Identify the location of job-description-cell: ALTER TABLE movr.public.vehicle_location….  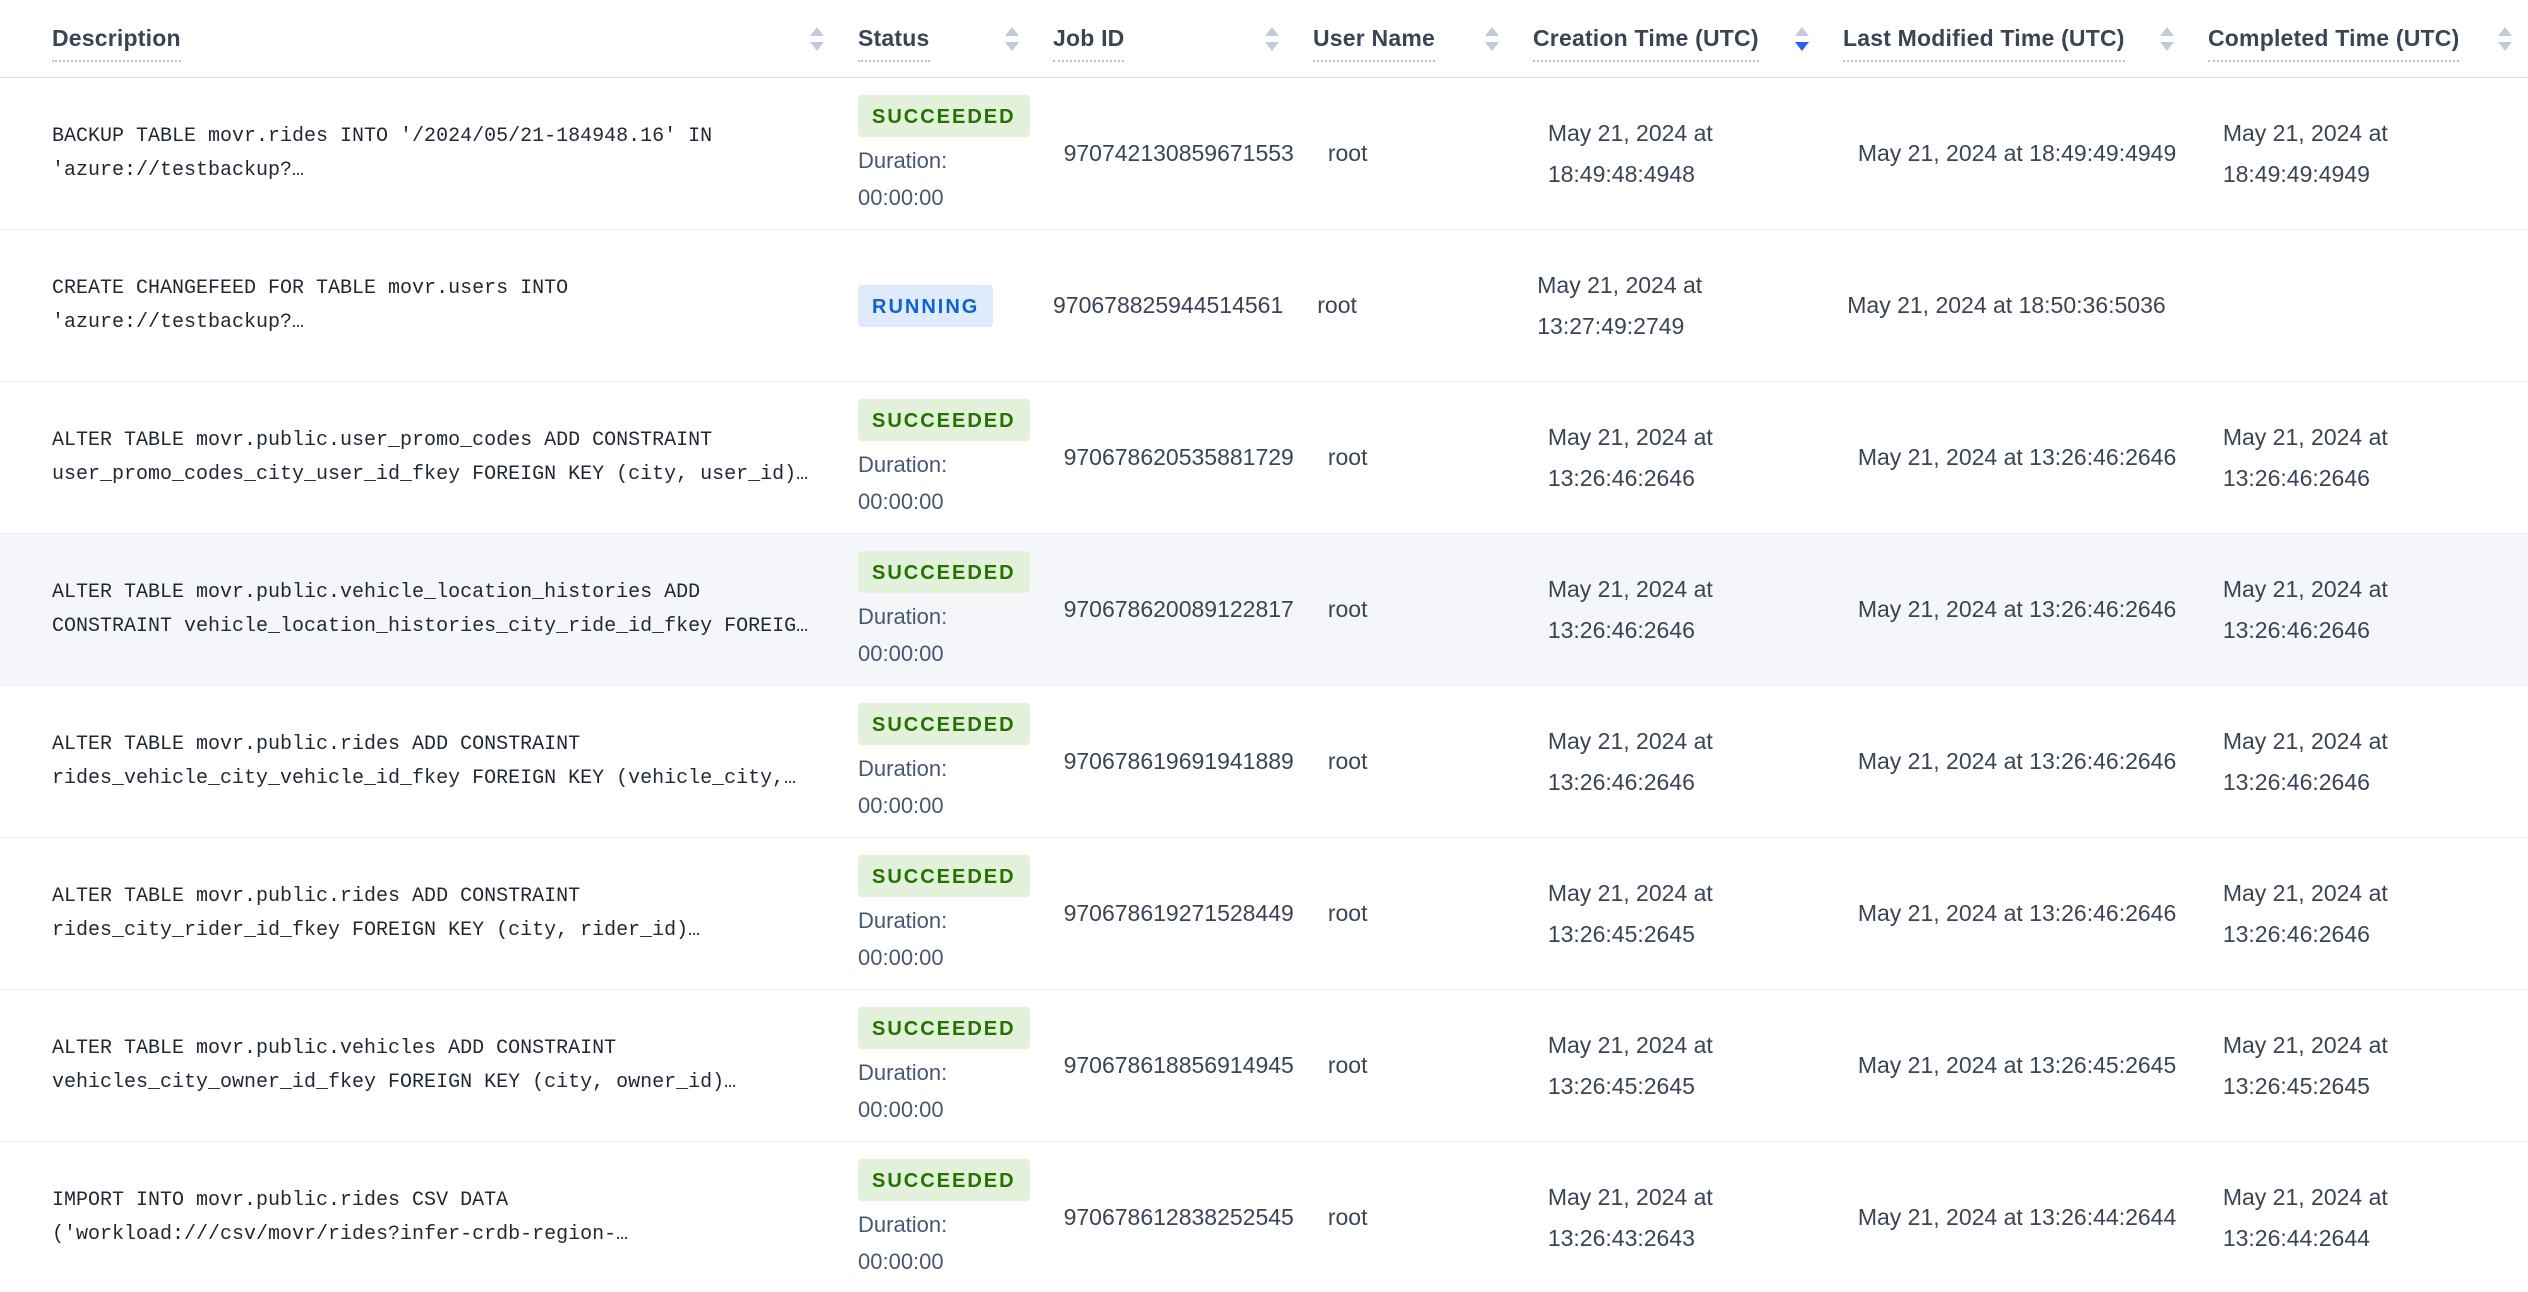
(420, 609).